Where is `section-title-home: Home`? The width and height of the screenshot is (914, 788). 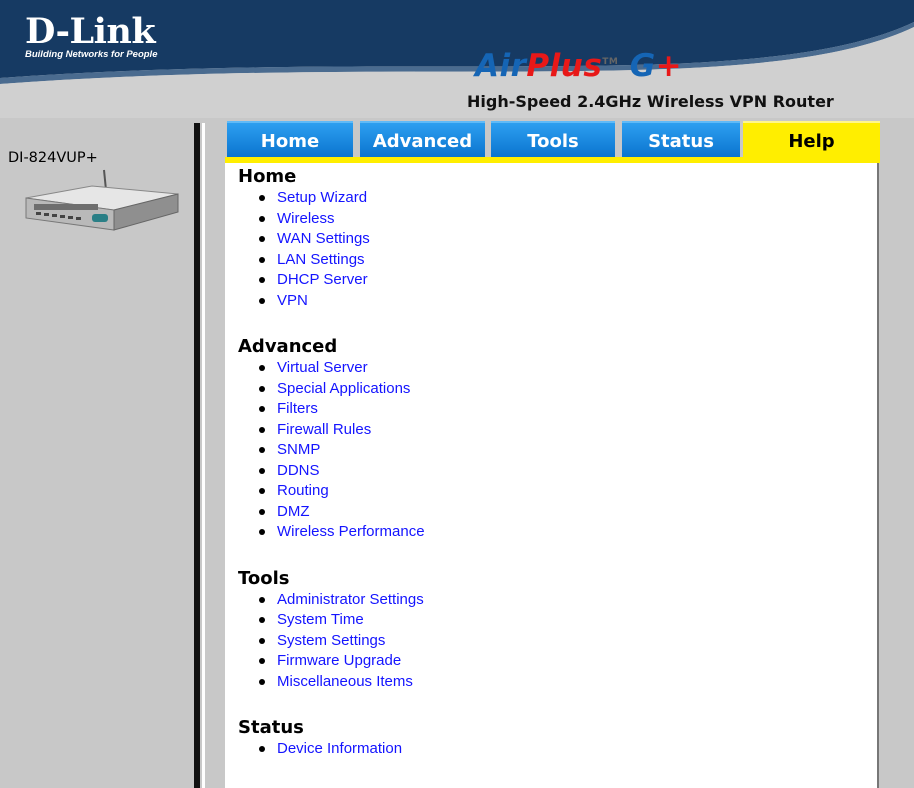 section-title-home: Home is located at coordinates (267, 176).